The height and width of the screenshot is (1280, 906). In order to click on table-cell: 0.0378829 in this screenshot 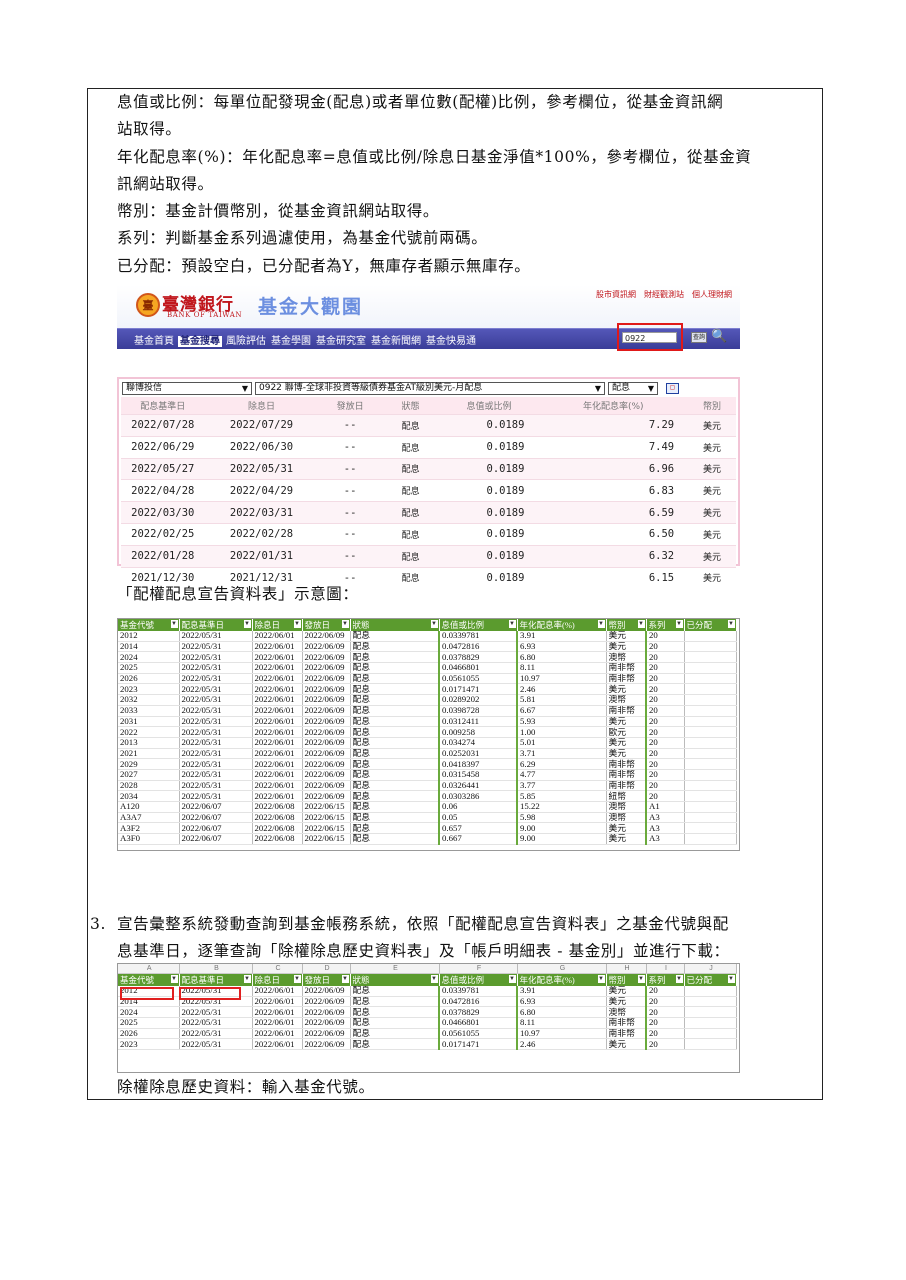, I will do `click(478, 657)`.